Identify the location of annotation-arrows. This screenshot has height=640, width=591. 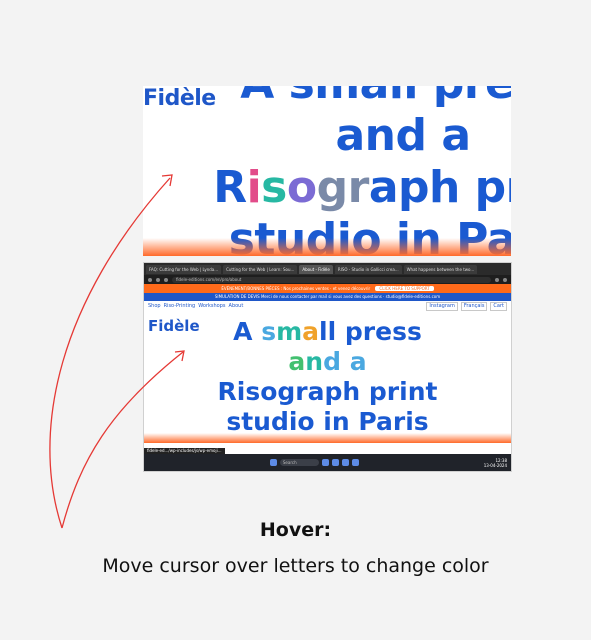
(117, 351).